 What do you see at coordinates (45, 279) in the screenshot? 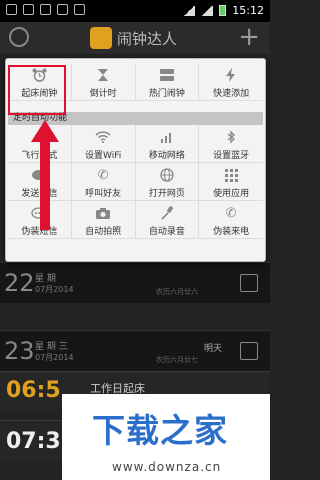
I see `weekday: 星 期` at bounding box center [45, 279].